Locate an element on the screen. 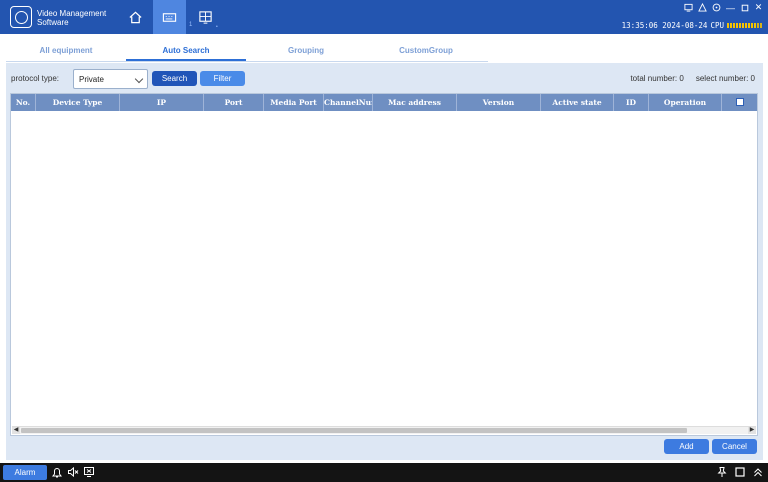 Image resolution: width=768 pixels, height=482 pixels. bottom-tools is located at coordinates (73, 472).